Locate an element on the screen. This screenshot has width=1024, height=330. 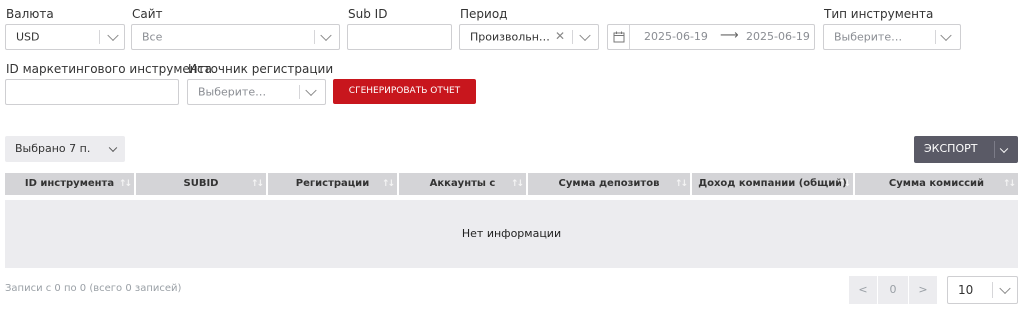
period-label: Период is located at coordinates (484, 14).